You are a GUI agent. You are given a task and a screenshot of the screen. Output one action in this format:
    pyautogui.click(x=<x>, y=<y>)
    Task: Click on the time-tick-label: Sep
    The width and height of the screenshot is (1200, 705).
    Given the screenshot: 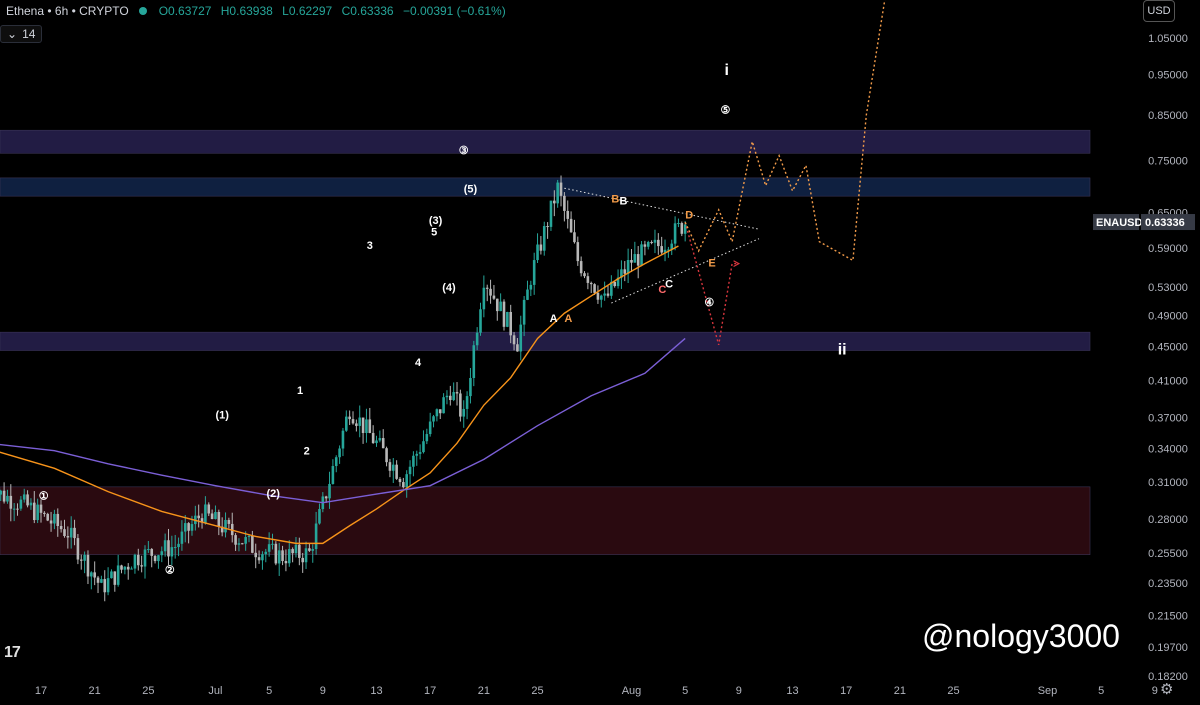 What is the action you would take?
    pyautogui.click(x=1048, y=691)
    